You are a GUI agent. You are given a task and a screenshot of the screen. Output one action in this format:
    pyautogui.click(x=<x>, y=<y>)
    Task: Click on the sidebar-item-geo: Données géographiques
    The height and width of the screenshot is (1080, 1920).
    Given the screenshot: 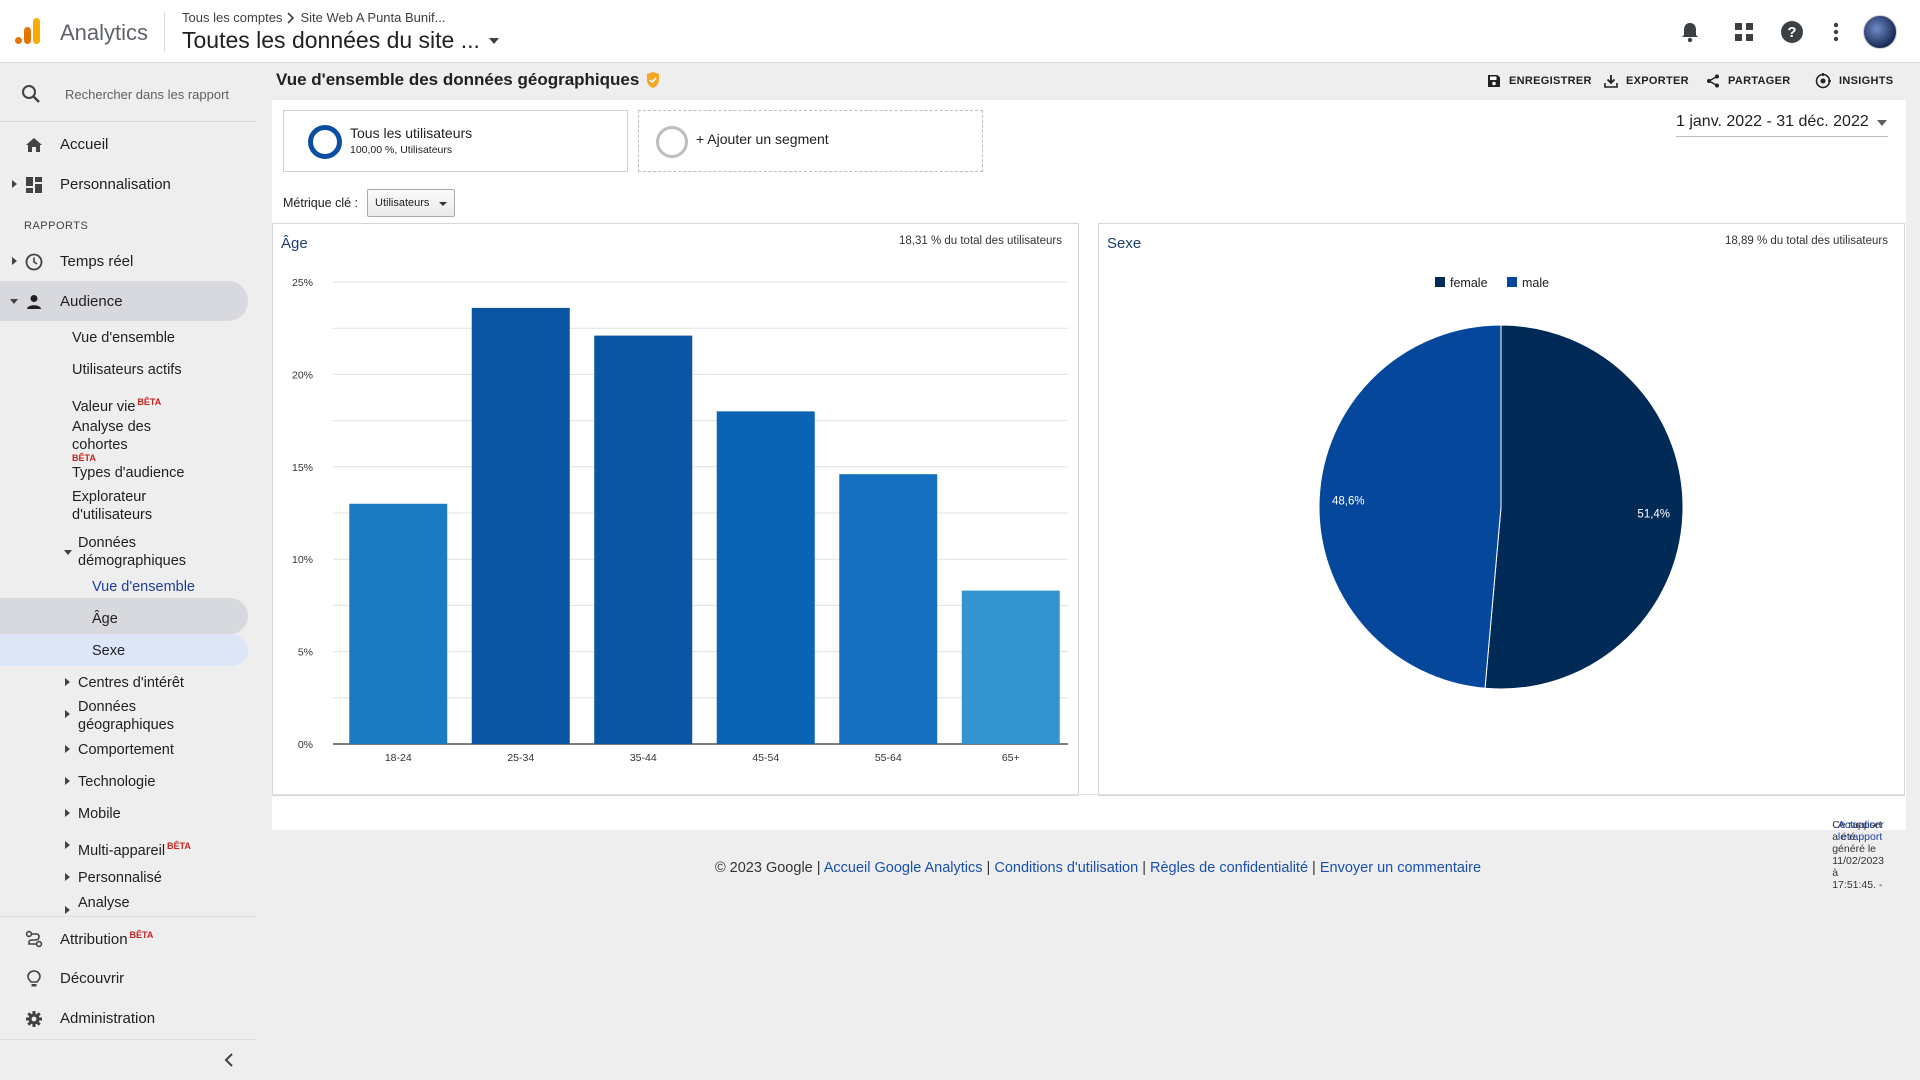 What is the action you would take?
    pyautogui.click(x=126, y=716)
    